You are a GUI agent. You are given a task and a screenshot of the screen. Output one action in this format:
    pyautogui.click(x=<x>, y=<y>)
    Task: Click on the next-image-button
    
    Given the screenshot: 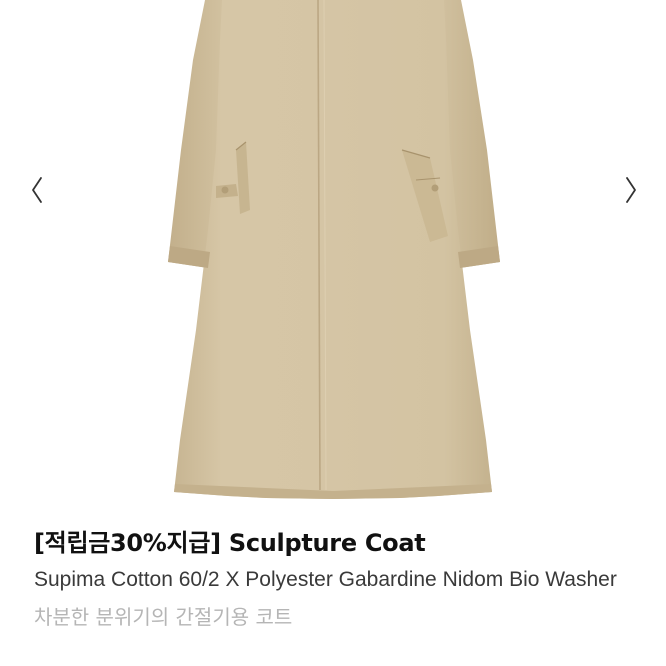 What is the action you would take?
    pyautogui.click(x=631, y=190)
    